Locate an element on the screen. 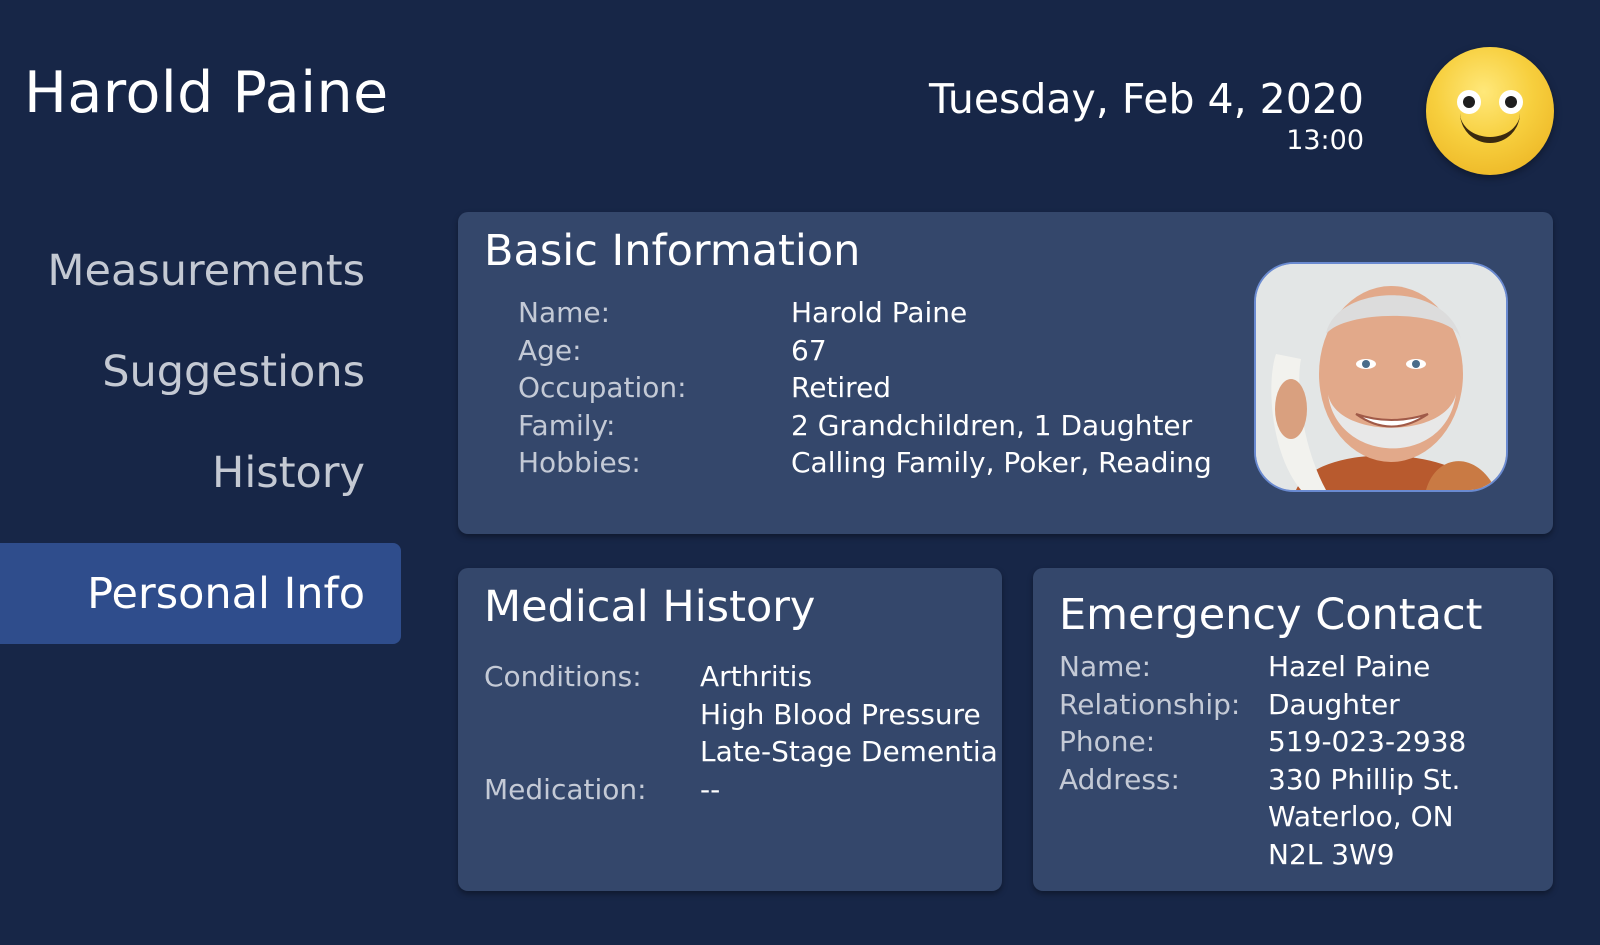 This screenshot has width=1600, height=945. left-eye is located at coordinates (1469, 102).